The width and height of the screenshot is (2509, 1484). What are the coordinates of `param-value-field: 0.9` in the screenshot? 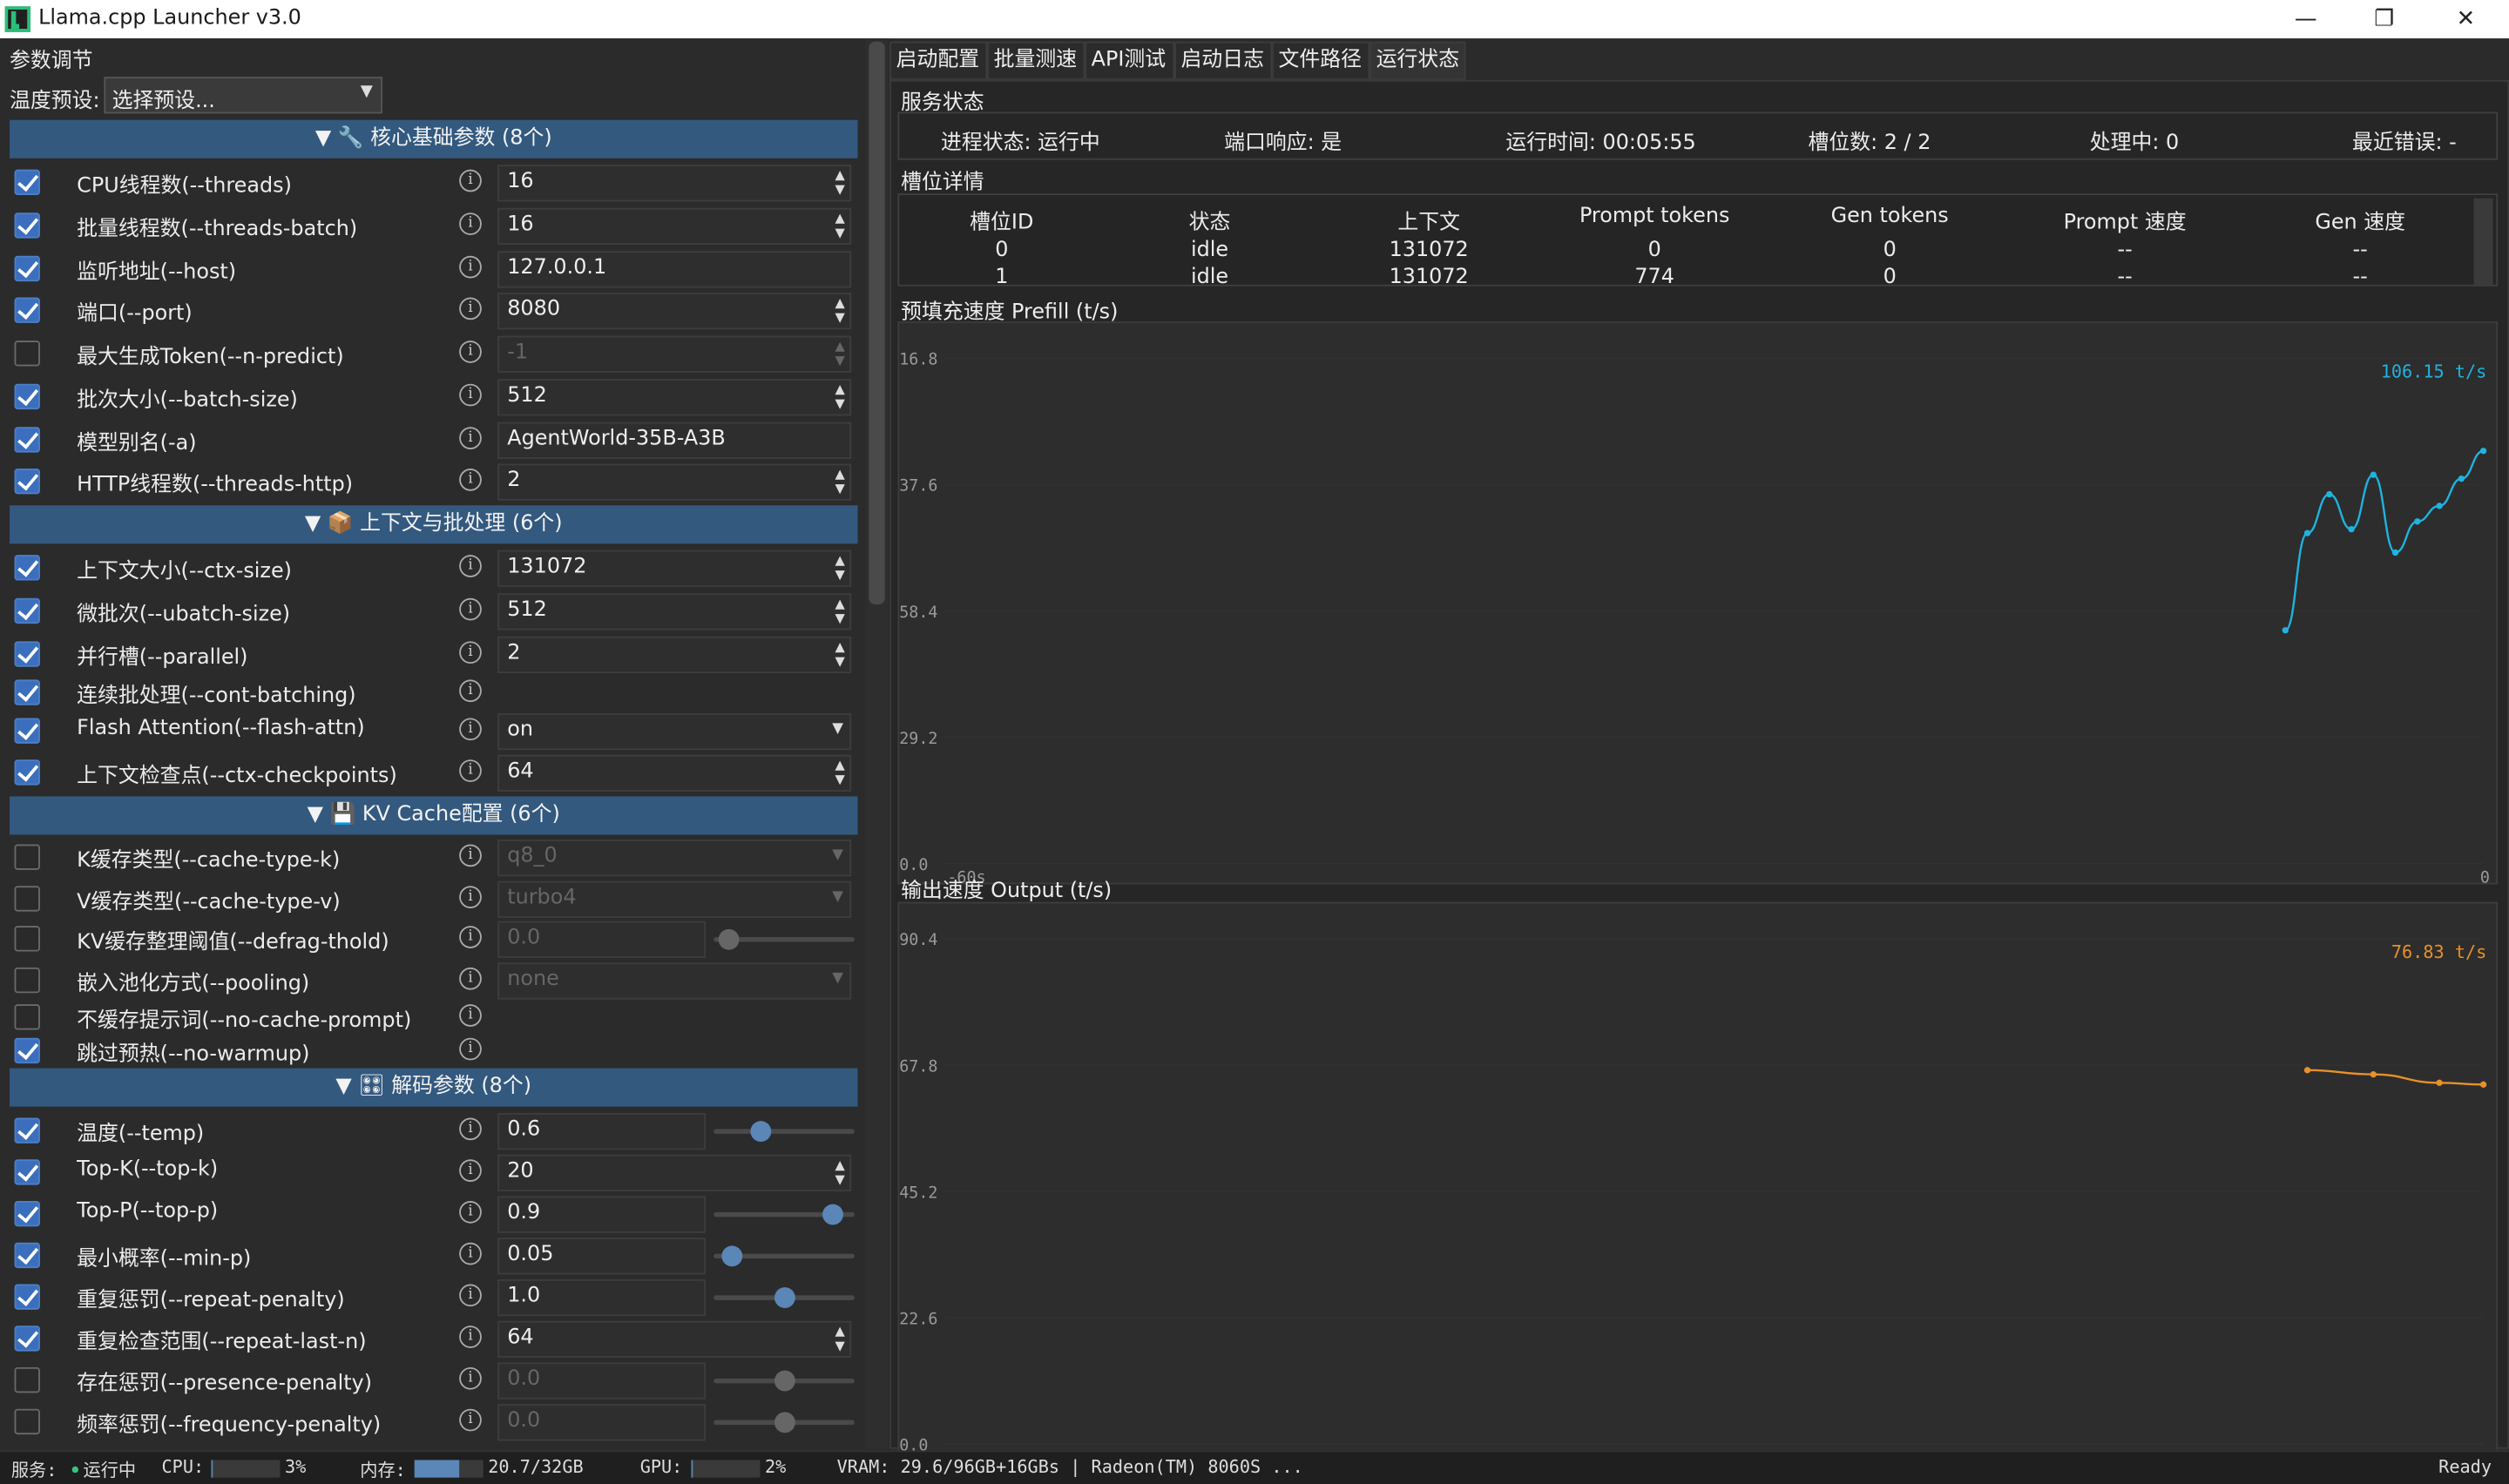 It's located at (601, 1214).